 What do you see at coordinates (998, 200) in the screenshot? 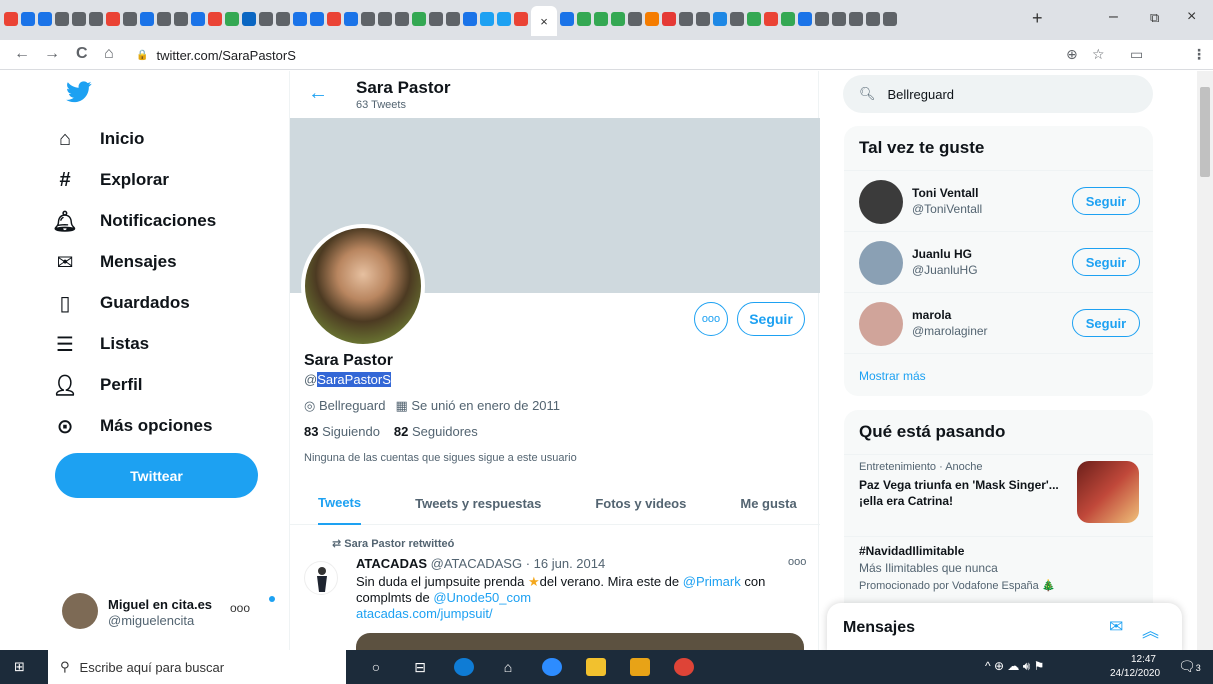
I see `who-to-follow-item: Toni Ventall @ToniVentall Seguir` at bounding box center [998, 200].